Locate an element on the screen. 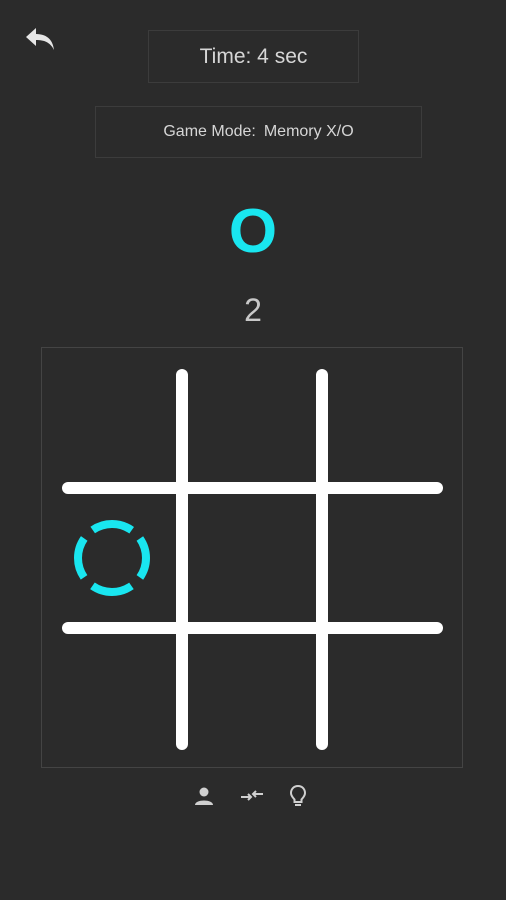 This screenshot has width=506, height=900. undo-arrow-icon is located at coordinates (40, 39).